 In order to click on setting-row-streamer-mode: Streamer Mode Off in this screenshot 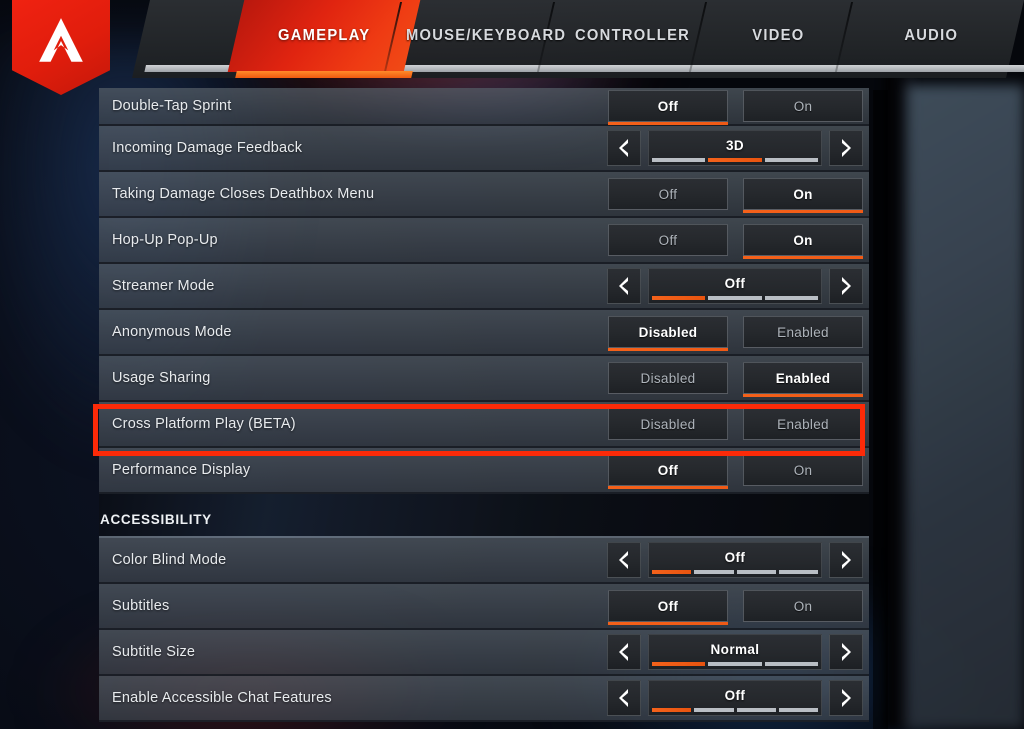, I will do `click(484, 287)`.